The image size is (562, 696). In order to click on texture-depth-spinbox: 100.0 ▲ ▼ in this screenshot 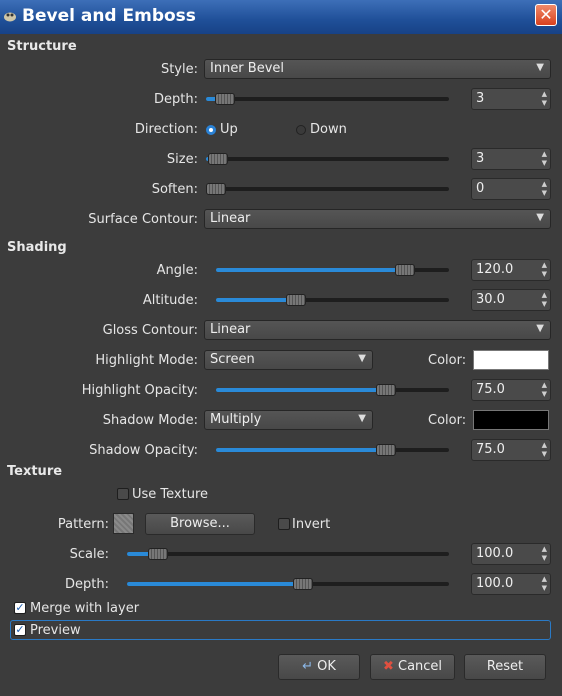, I will do `click(511, 584)`.